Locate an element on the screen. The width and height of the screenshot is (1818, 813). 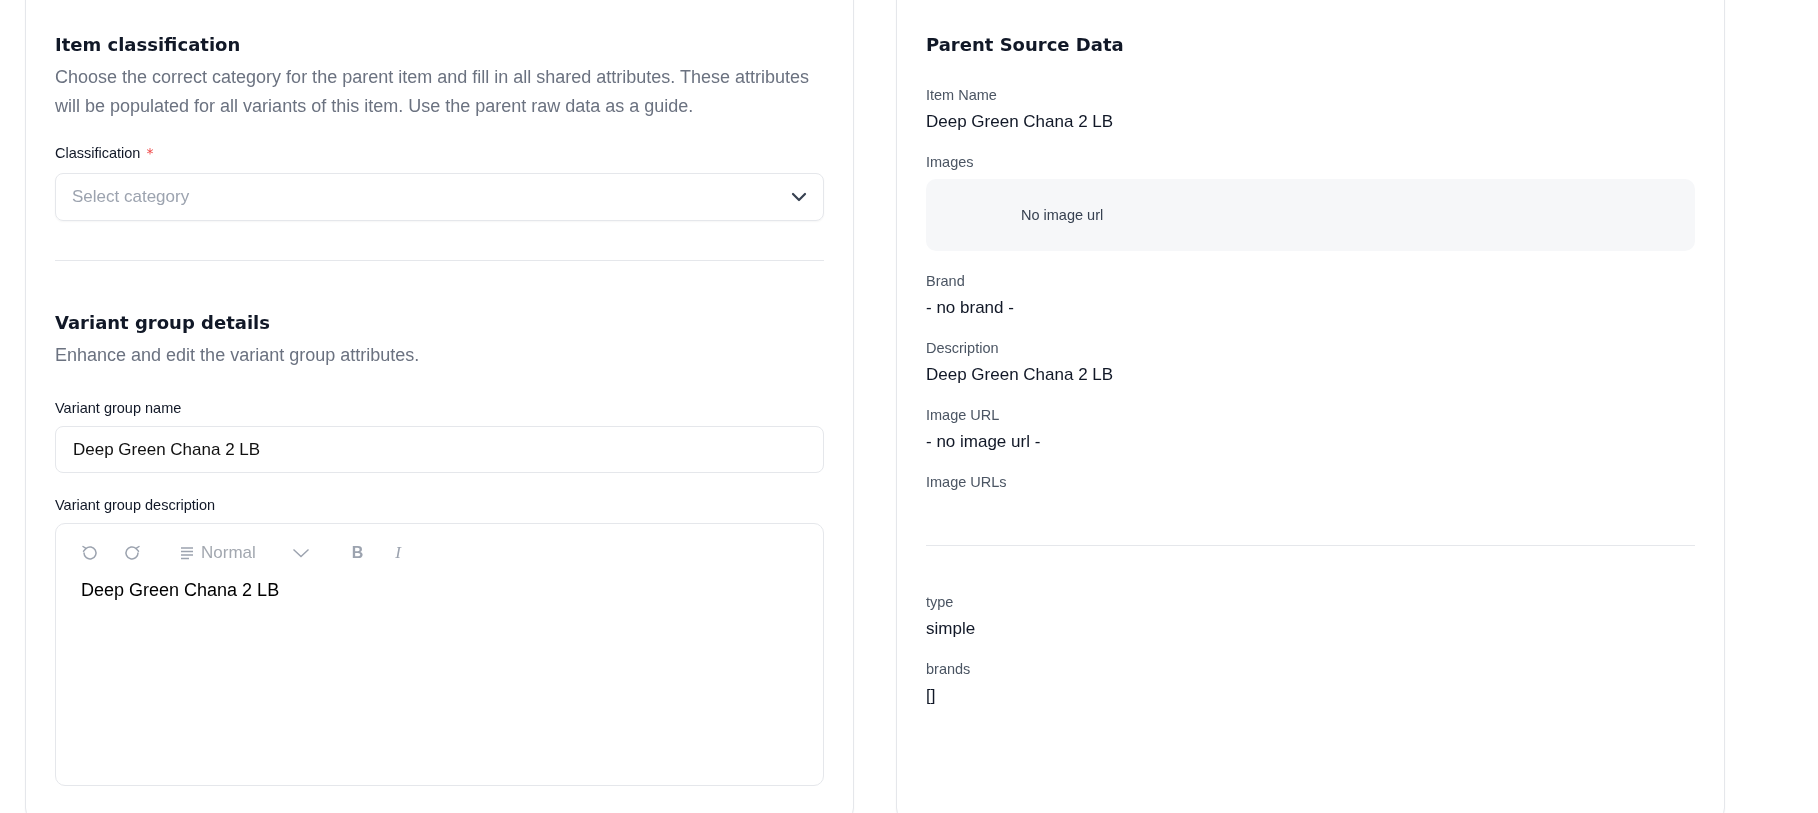
bold-button: B is located at coordinates (357, 553).